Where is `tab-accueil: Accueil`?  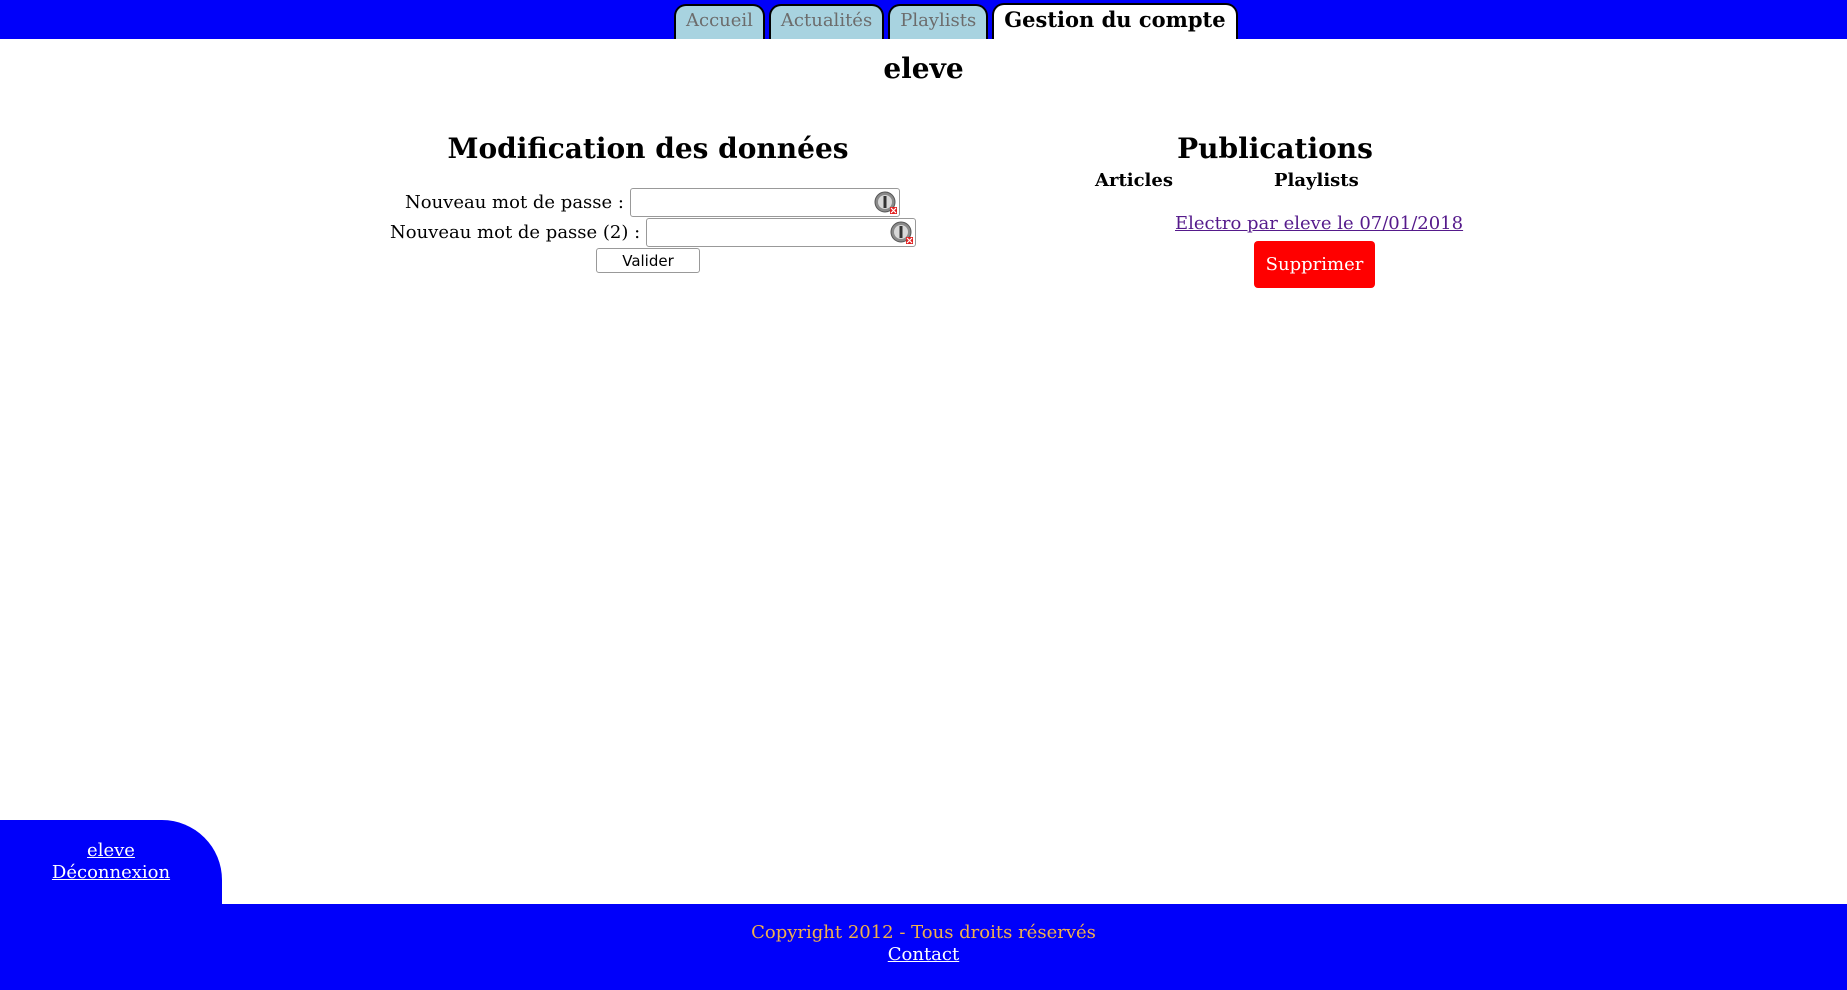 tab-accueil: Accueil is located at coordinates (719, 21).